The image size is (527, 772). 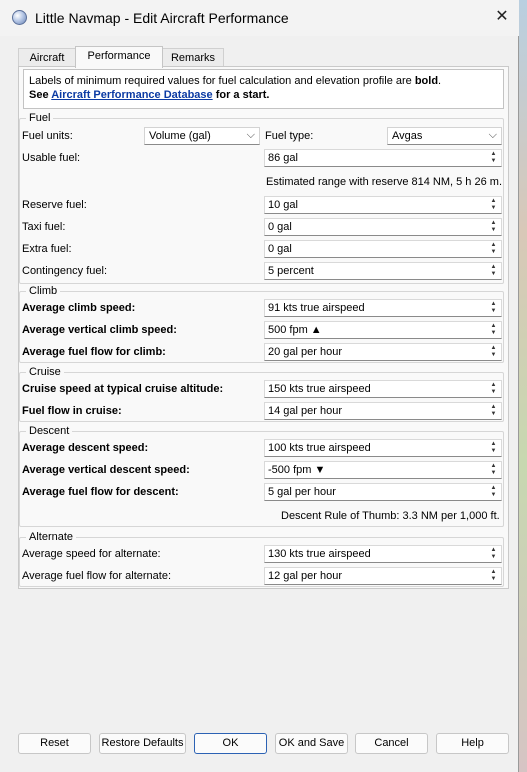 What do you see at coordinates (305, 352) in the screenshot?
I see `climb-fuel-flow-value: 20 gal per hour` at bounding box center [305, 352].